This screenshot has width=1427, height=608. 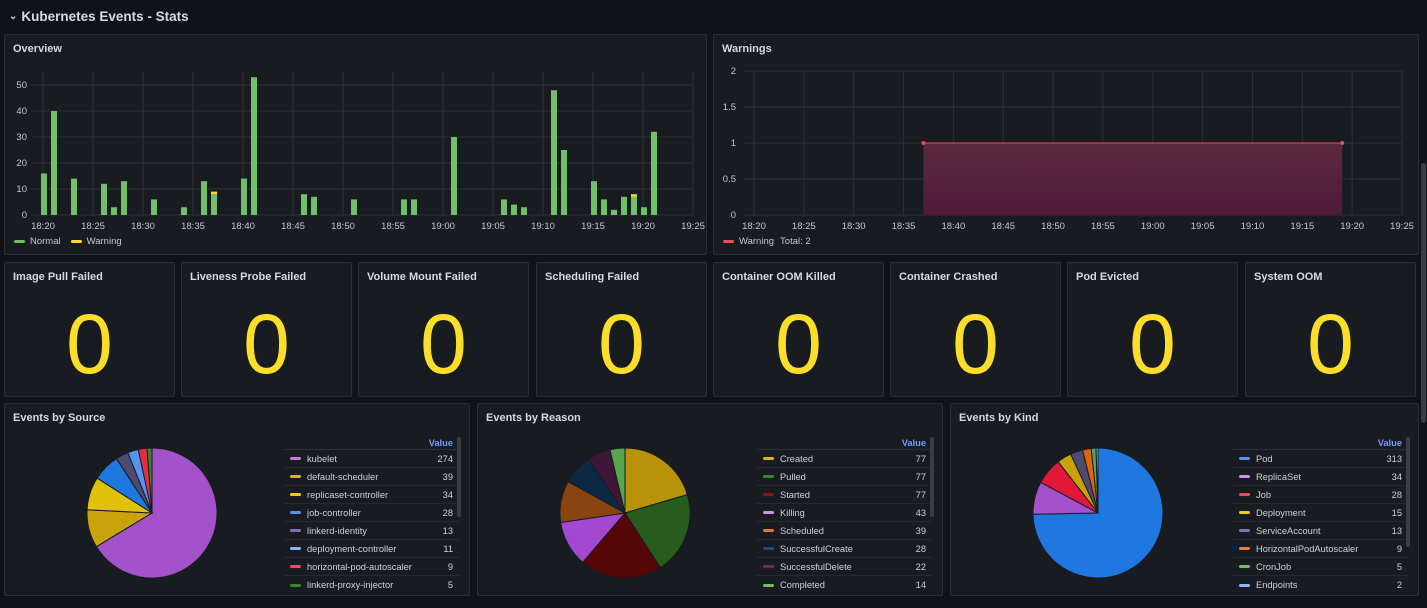 What do you see at coordinates (371, 495) in the screenshot?
I see `legend-row: replicaset-controller 34` at bounding box center [371, 495].